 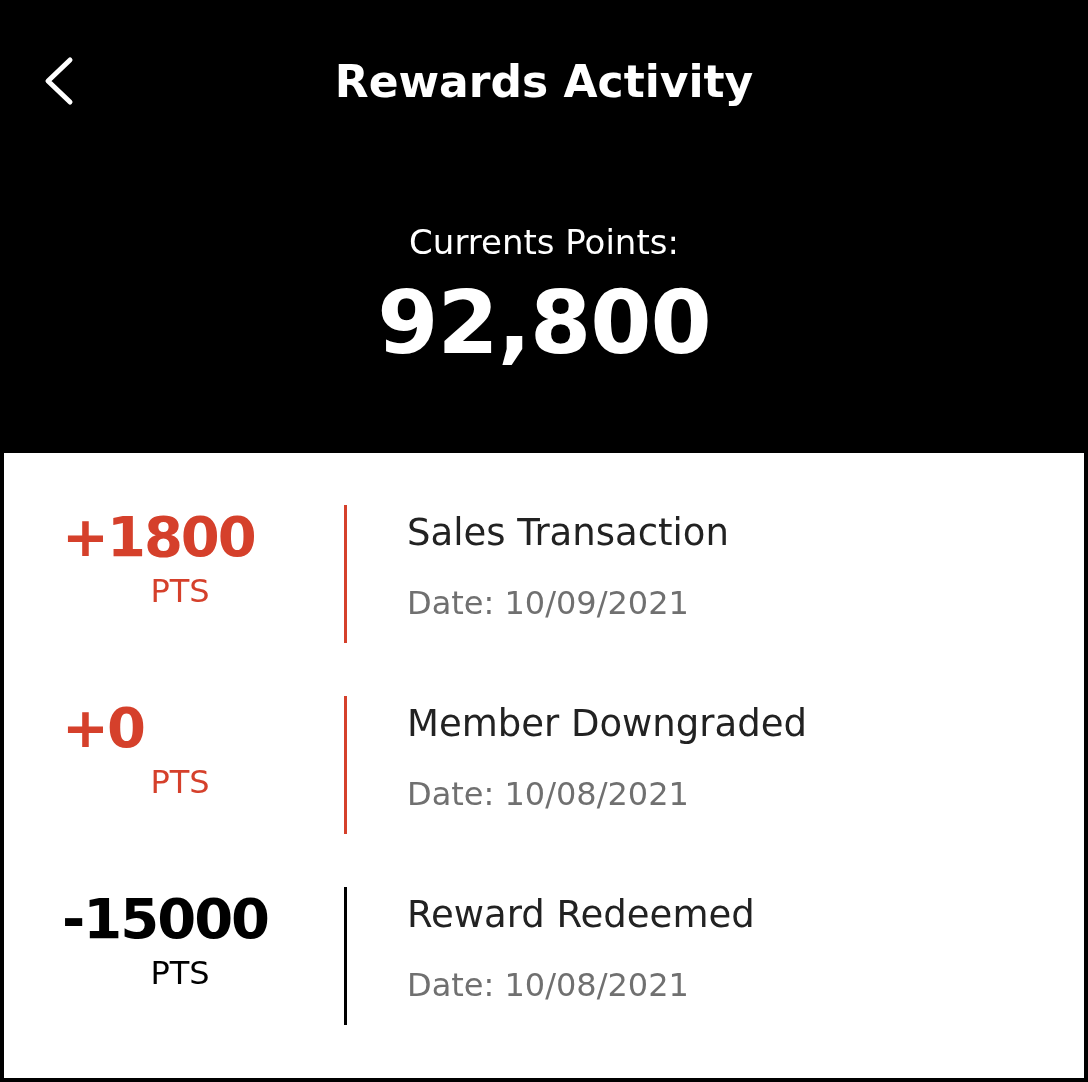 What do you see at coordinates (607, 724) in the screenshot?
I see `activity-title: Member Downgraded` at bounding box center [607, 724].